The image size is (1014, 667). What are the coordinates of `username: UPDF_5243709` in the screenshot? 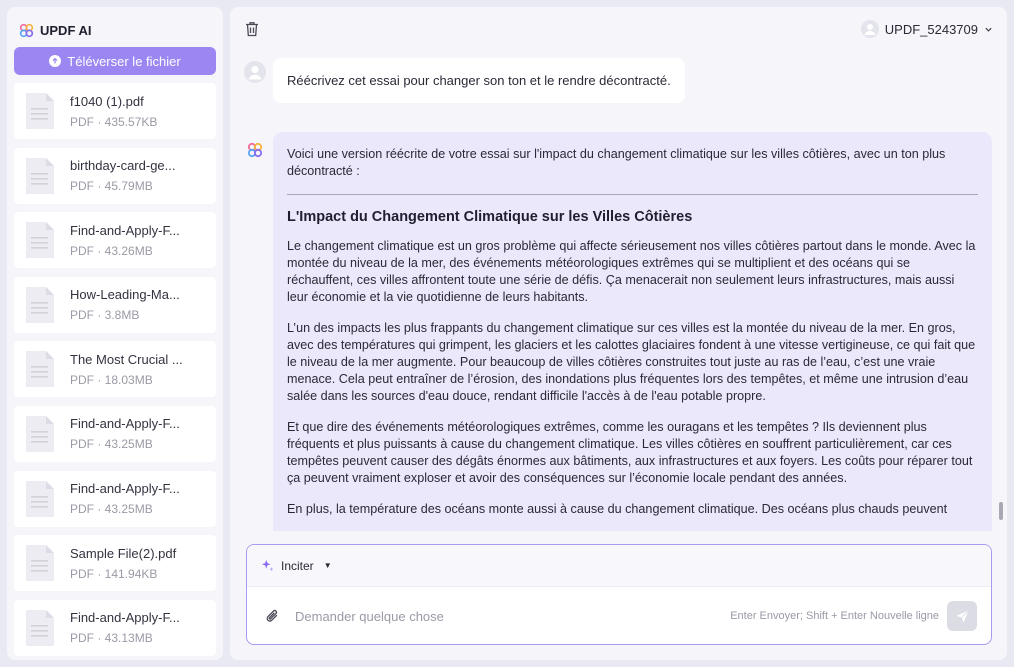 It's located at (931, 29).